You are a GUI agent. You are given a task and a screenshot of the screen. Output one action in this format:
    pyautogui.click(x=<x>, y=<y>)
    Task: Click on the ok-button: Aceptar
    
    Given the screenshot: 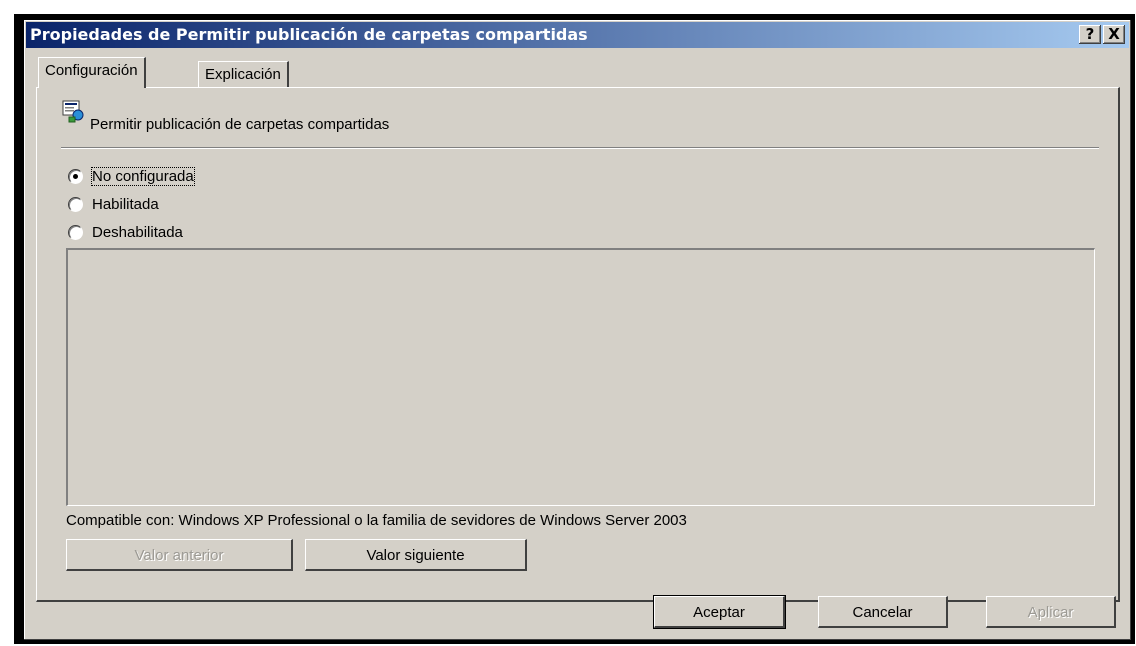 What is the action you would take?
    pyautogui.click(x=719, y=612)
    